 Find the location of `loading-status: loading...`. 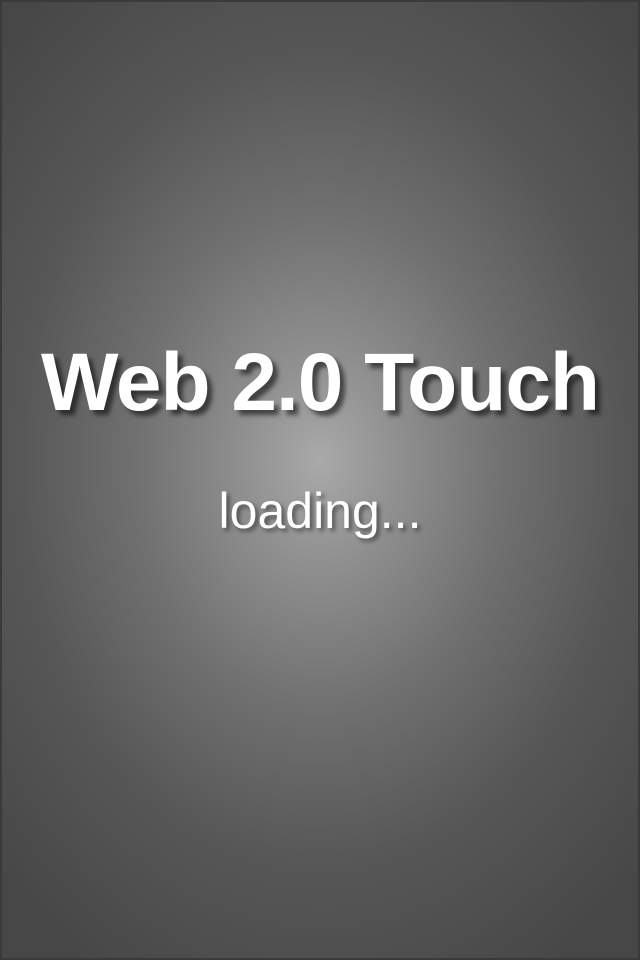

loading-status: loading... is located at coordinates (320, 511).